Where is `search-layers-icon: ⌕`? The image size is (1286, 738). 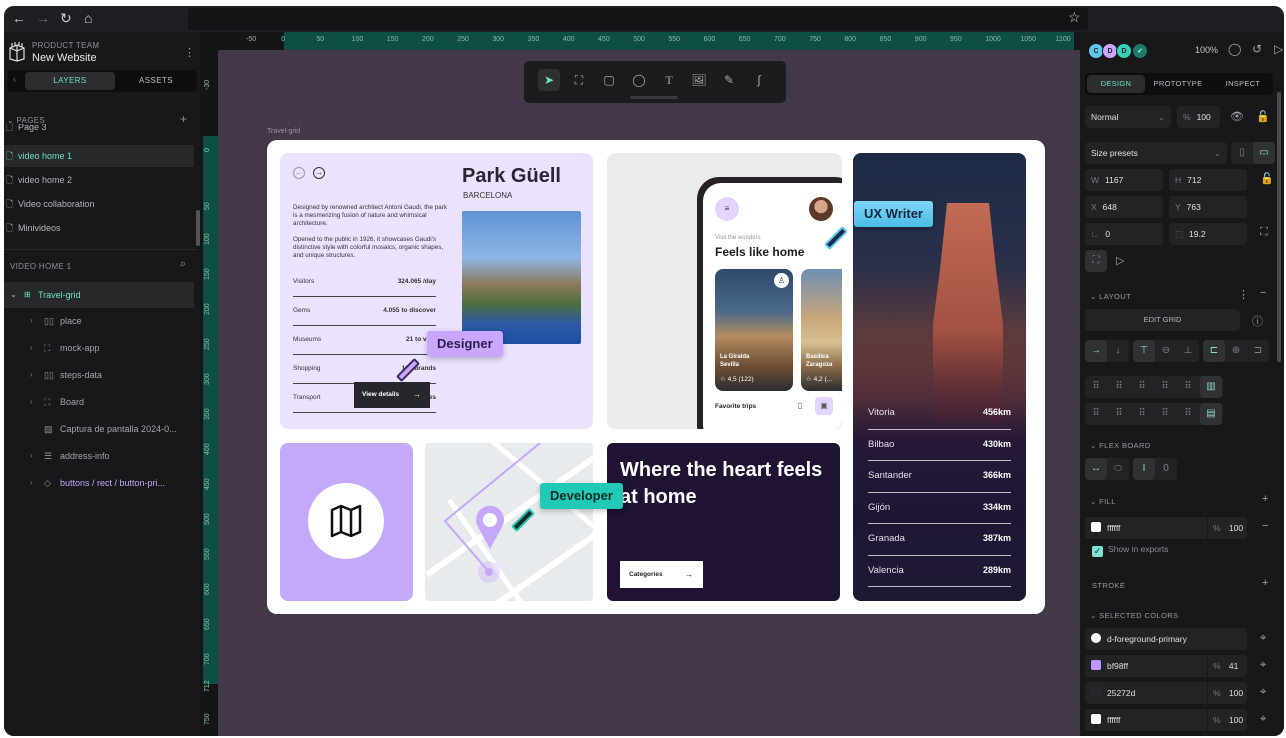
search-layers-icon: ⌕ is located at coordinates (183, 264).